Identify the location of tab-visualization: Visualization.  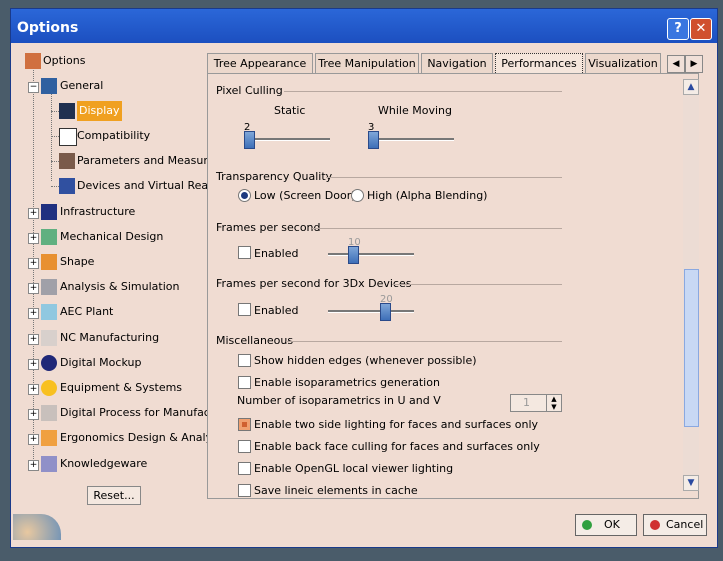
(623, 63).